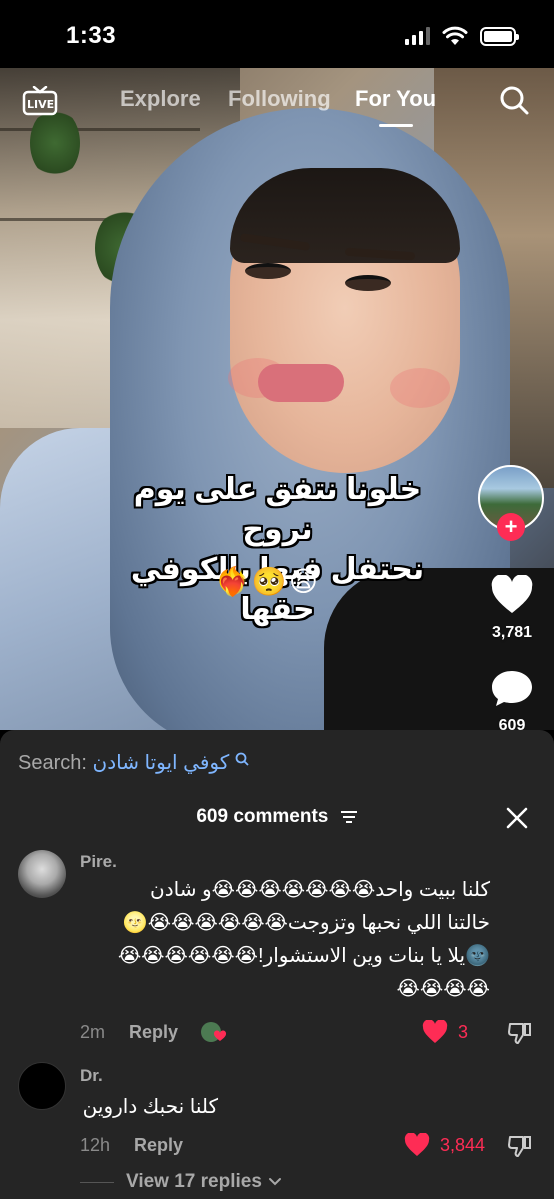 The image size is (554, 1199). Describe the element at coordinates (160, 99) in the screenshot. I see `tab-explore: Explore` at that location.